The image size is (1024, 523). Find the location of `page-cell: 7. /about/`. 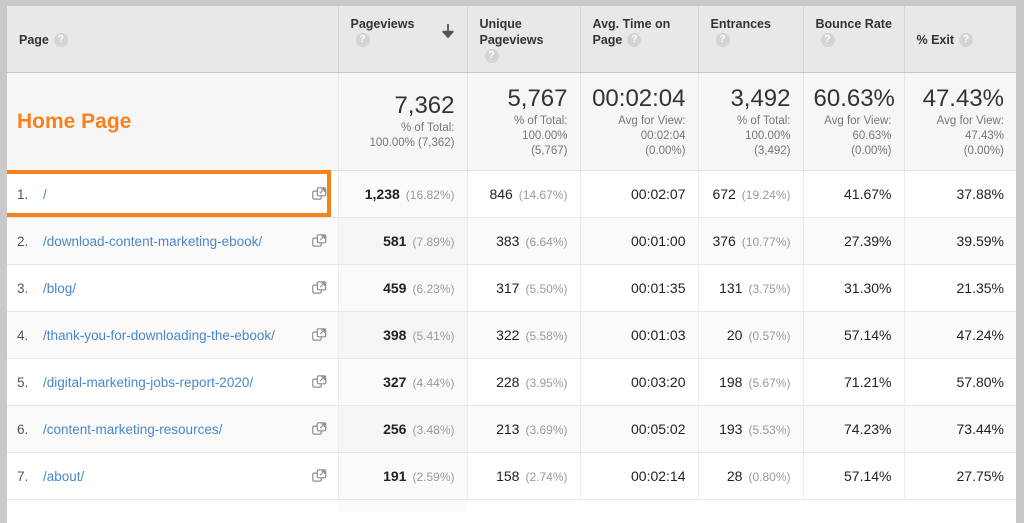

page-cell: 7. /about/ is located at coordinates (173, 476).